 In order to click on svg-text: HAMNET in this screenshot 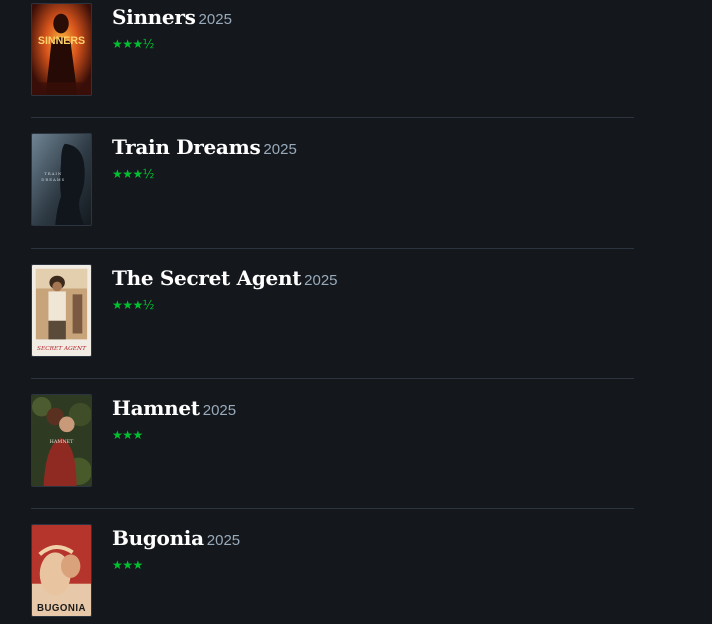, I will do `click(62, 442)`.